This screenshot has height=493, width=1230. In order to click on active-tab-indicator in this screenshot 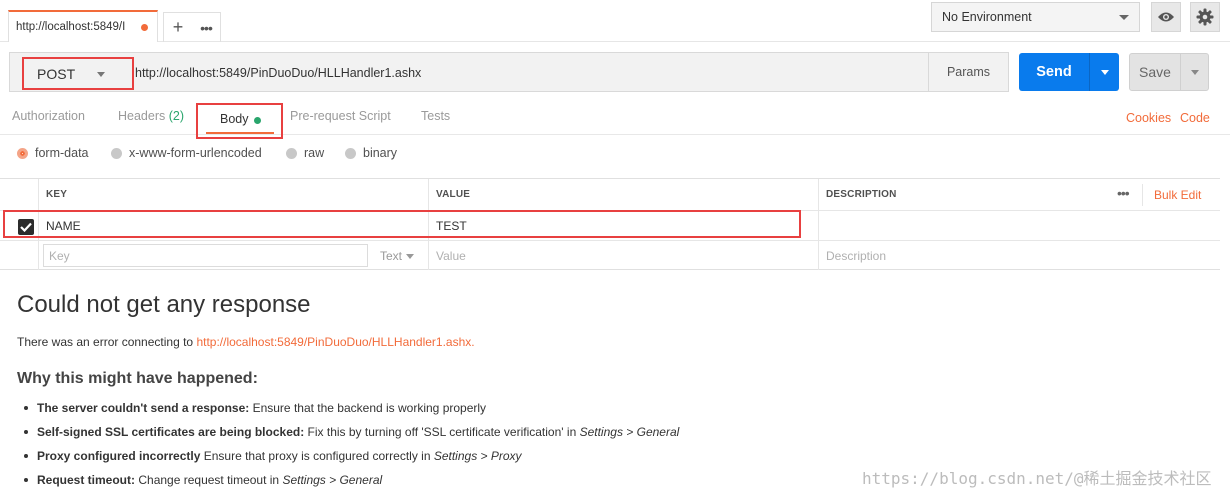, I will do `click(240, 133)`.